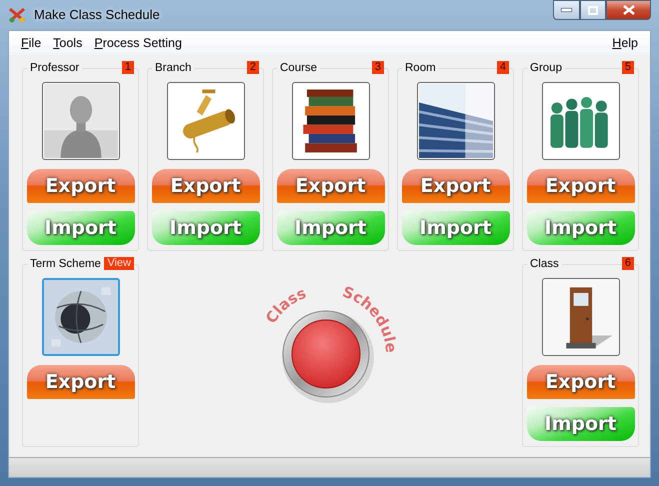  What do you see at coordinates (128, 67) in the screenshot?
I see `count-badge: 1` at bounding box center [128, 67].